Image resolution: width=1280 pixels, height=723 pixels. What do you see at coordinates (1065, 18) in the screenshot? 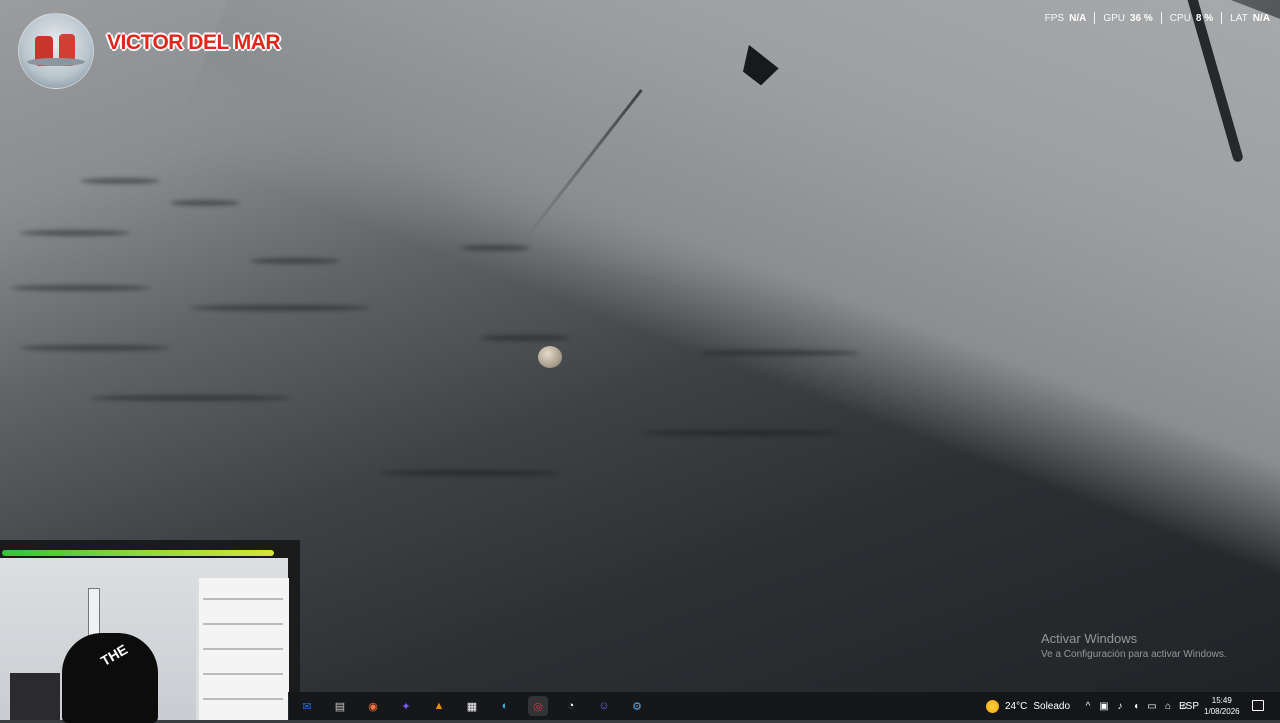
I see `fps-readout: FPS N/A` at bounding box center [1065, 18].